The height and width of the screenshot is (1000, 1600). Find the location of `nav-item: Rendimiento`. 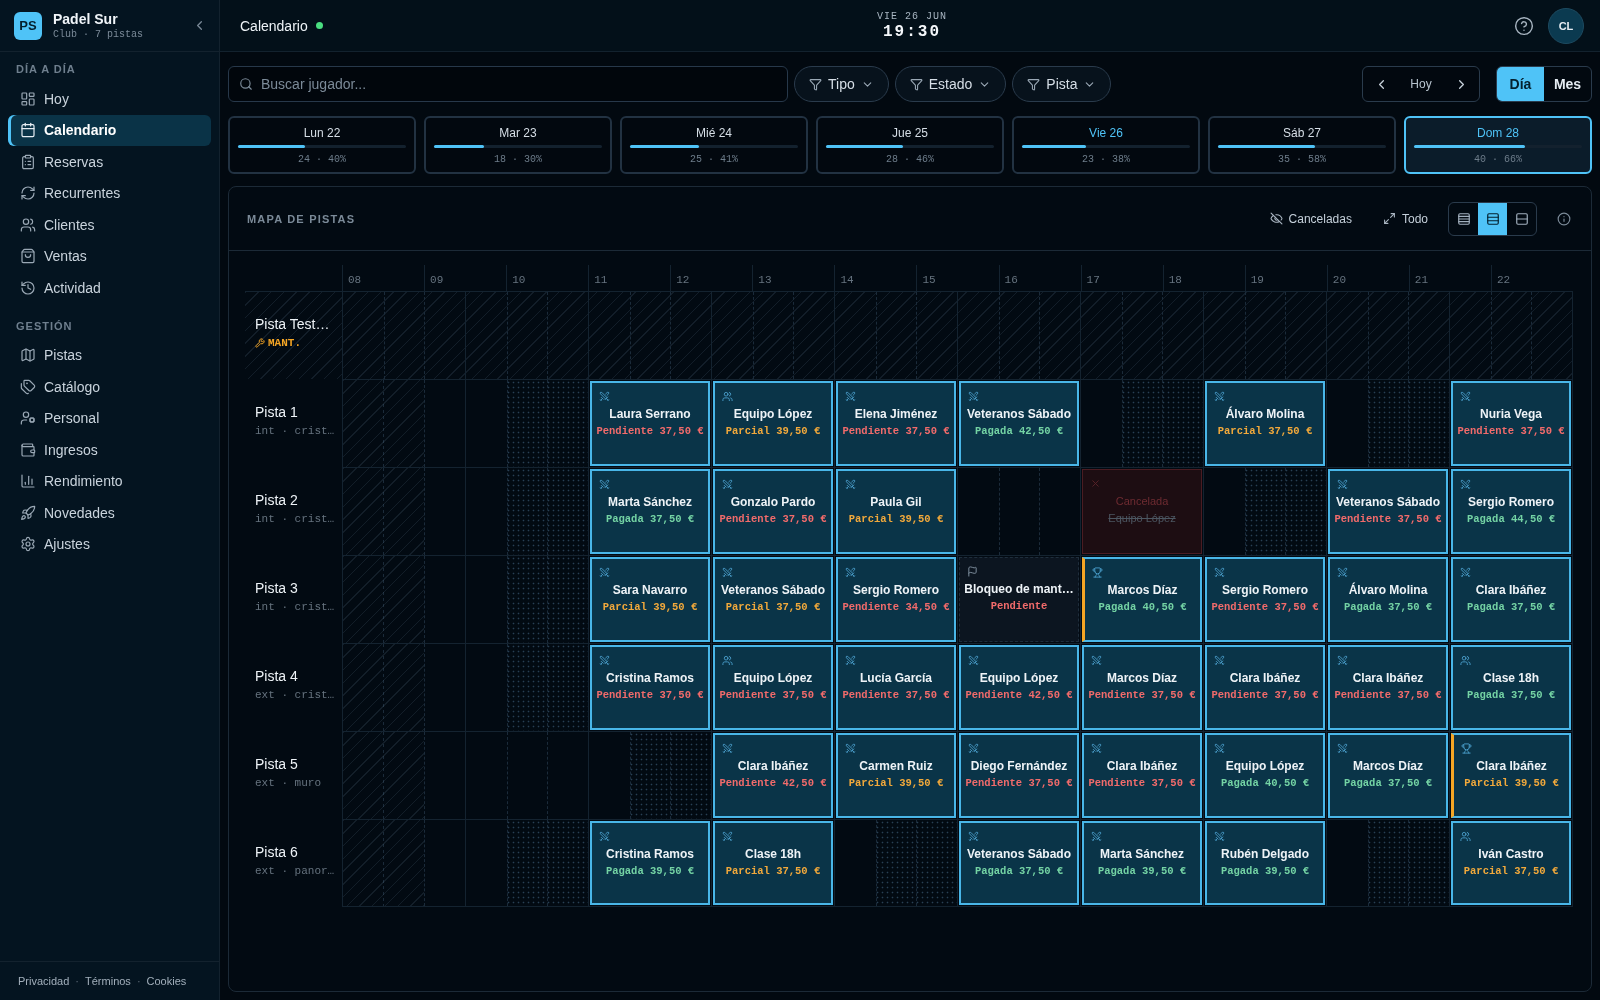

nav-item: Rendimiento is located at coordinates (109, 481).